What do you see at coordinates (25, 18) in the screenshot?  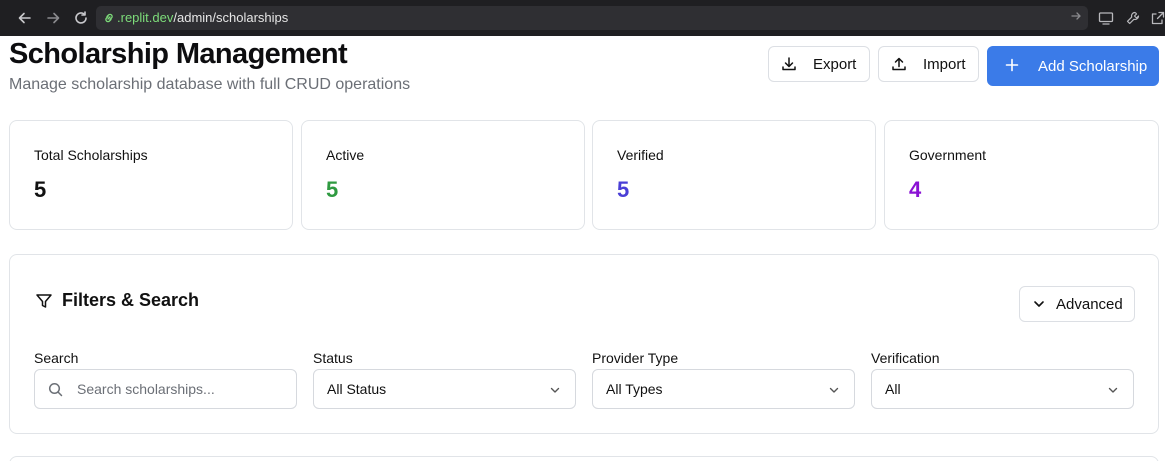 I see `back-icon` at bounding box center [25, 18].